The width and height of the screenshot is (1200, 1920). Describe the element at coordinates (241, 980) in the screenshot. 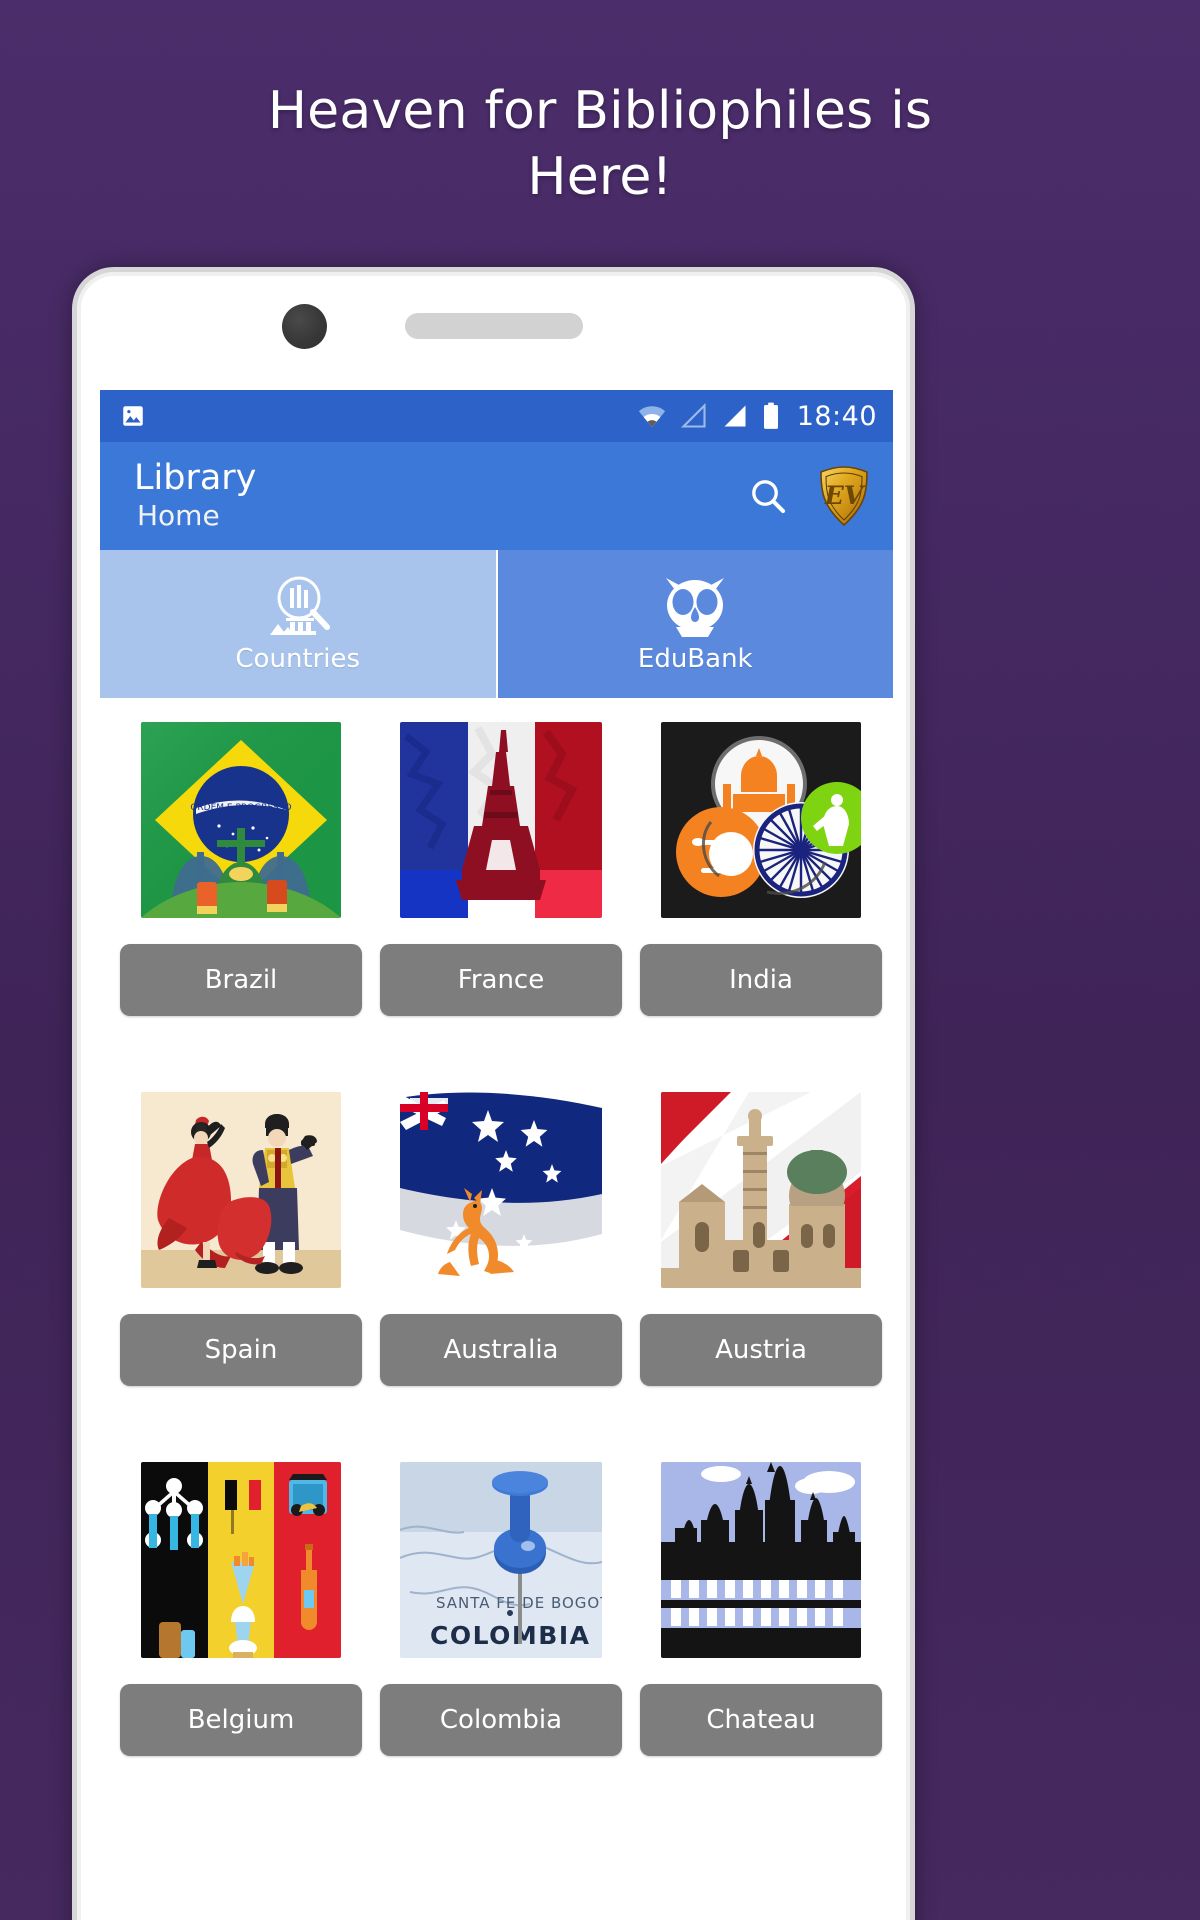

I see `country-label-brazil: Brazil` at that location.